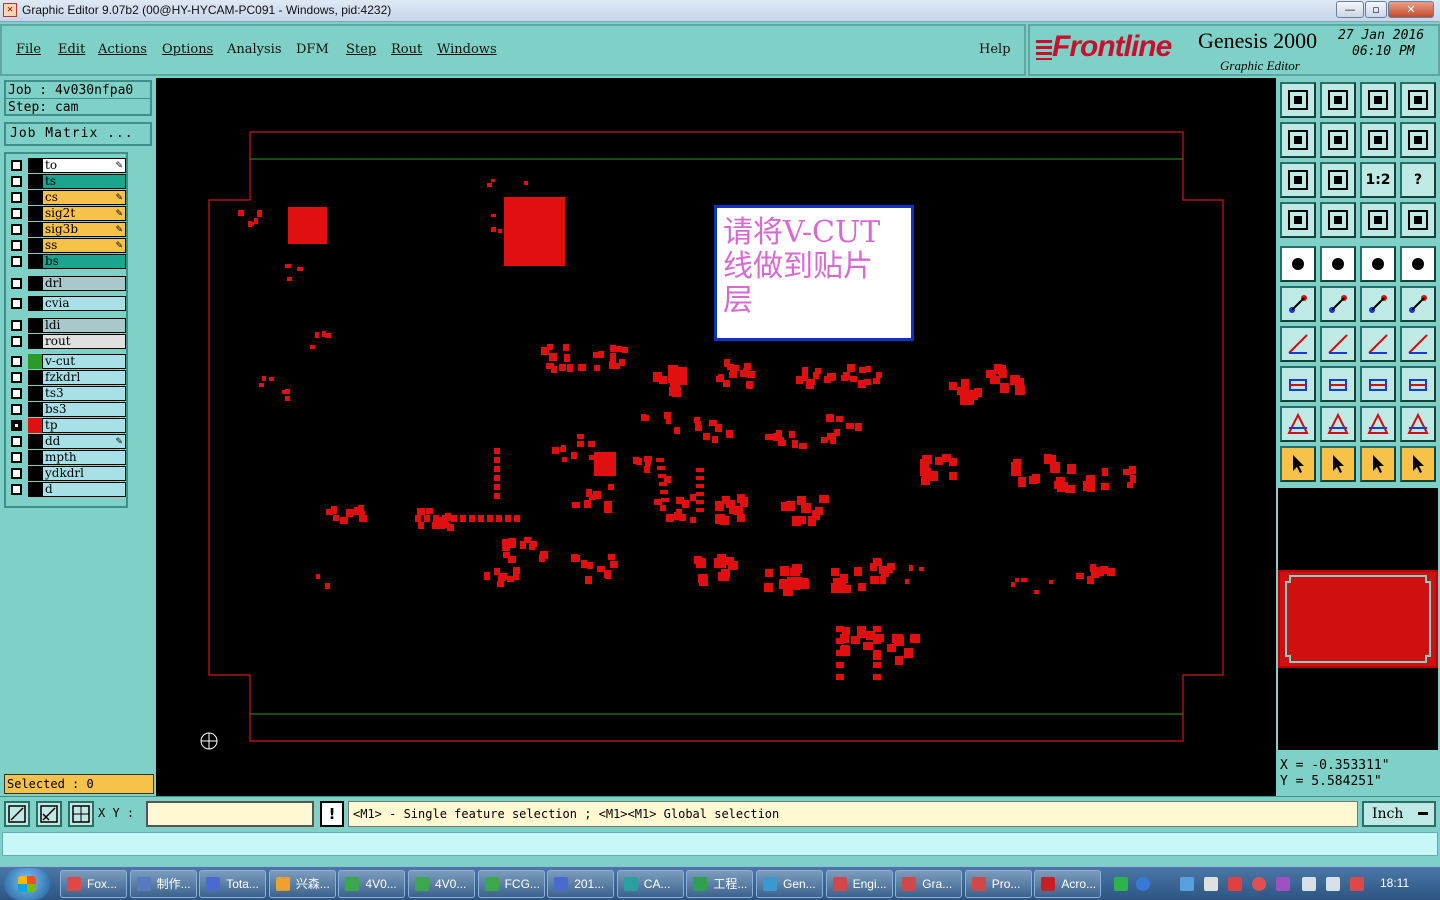 The image size is (1440, 900). What do you see at coordinates (254, 49) in the screenshot?
I see `menu-analysis: Analysis` at bounding box center [254, 49].